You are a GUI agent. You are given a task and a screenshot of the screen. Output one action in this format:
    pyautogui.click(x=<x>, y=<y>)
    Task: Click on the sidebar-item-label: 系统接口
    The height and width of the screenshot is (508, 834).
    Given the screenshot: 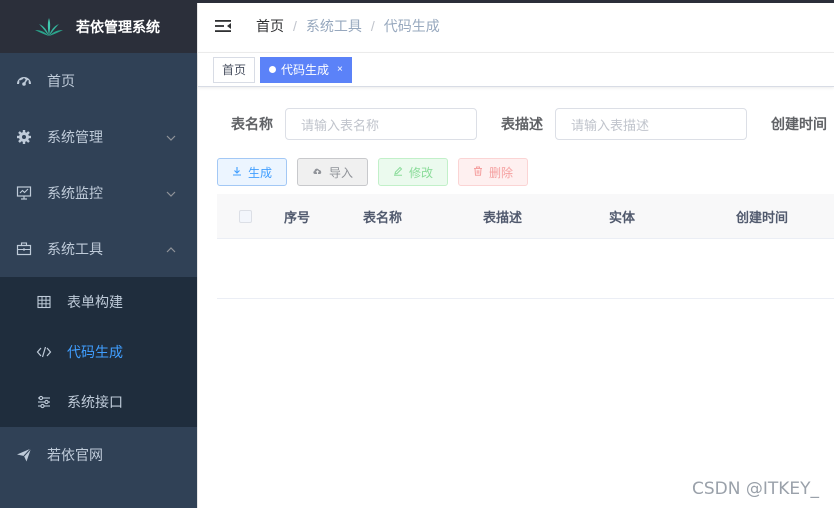 What is the action you would take?
    pyautogui.click(x=95, y=402)
    